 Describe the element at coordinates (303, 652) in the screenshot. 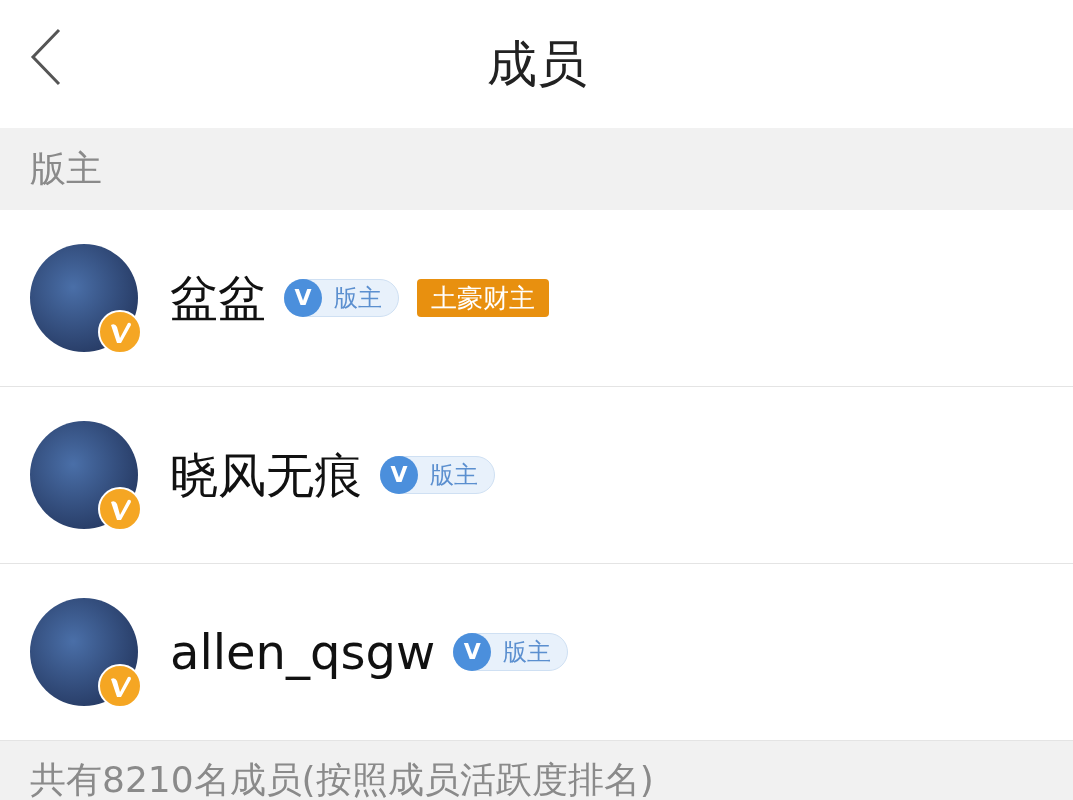

I see `member-name: allen_qsgw` at that location.